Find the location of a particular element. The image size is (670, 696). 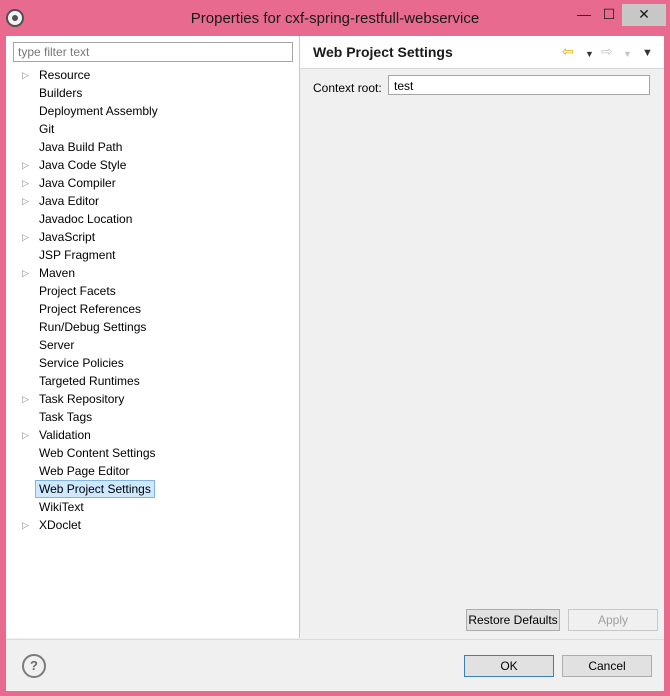

tree-item-label: Java Build Path is located at coordinates (81, 147).